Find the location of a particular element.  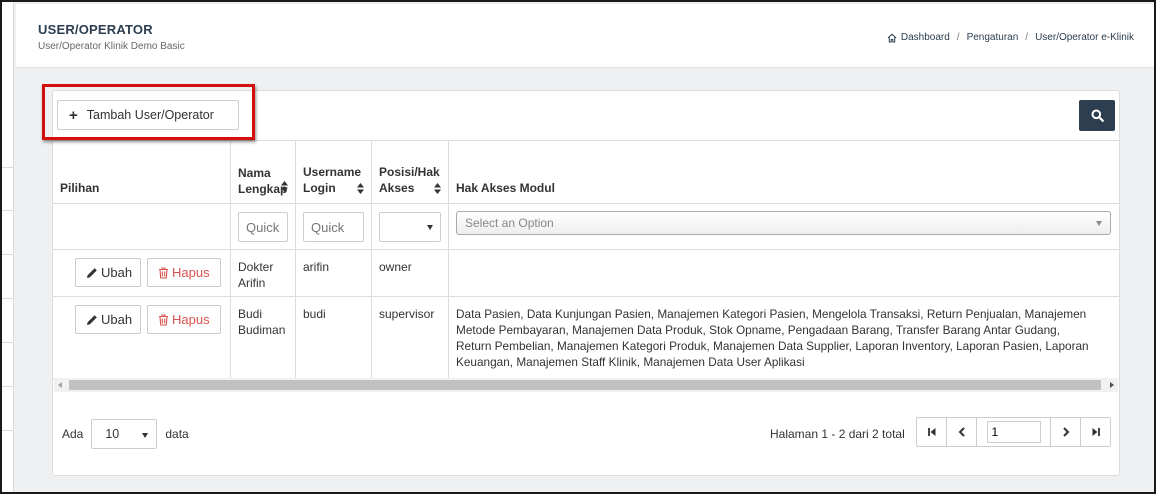

prev-page-button is located at coordinates (962, 432).